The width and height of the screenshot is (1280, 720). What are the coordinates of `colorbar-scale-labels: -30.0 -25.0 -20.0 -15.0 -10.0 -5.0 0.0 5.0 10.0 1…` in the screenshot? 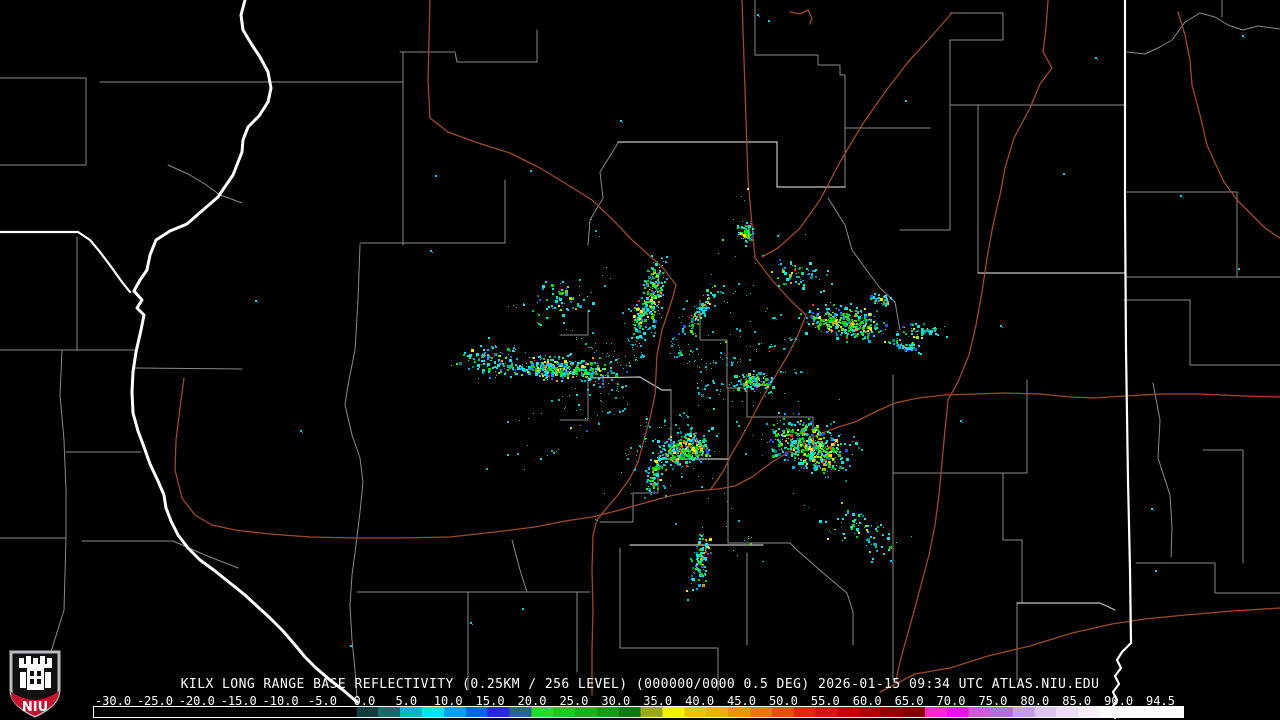 It's located at (640, 701).